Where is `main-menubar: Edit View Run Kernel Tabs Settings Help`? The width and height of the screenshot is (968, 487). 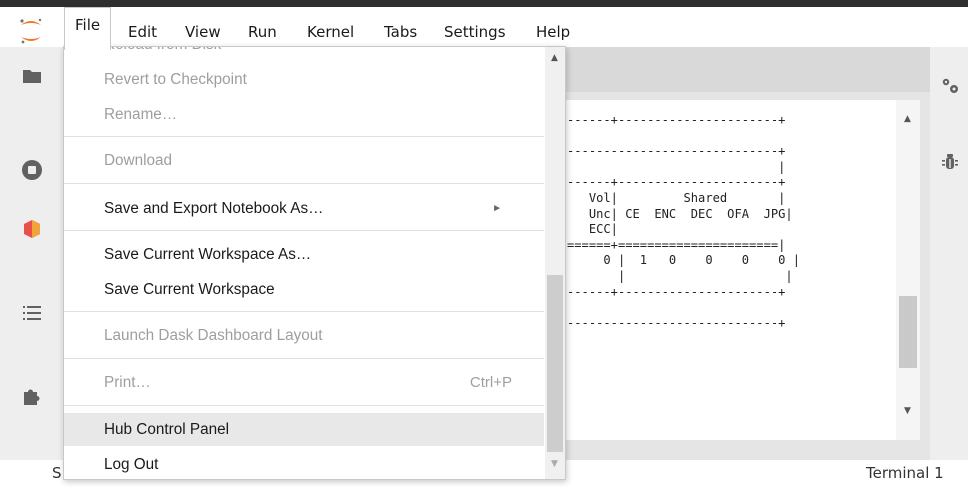
main-menubar: Edit View Run Kernel Tabs Settings Help is located at coordinates (484, 27).